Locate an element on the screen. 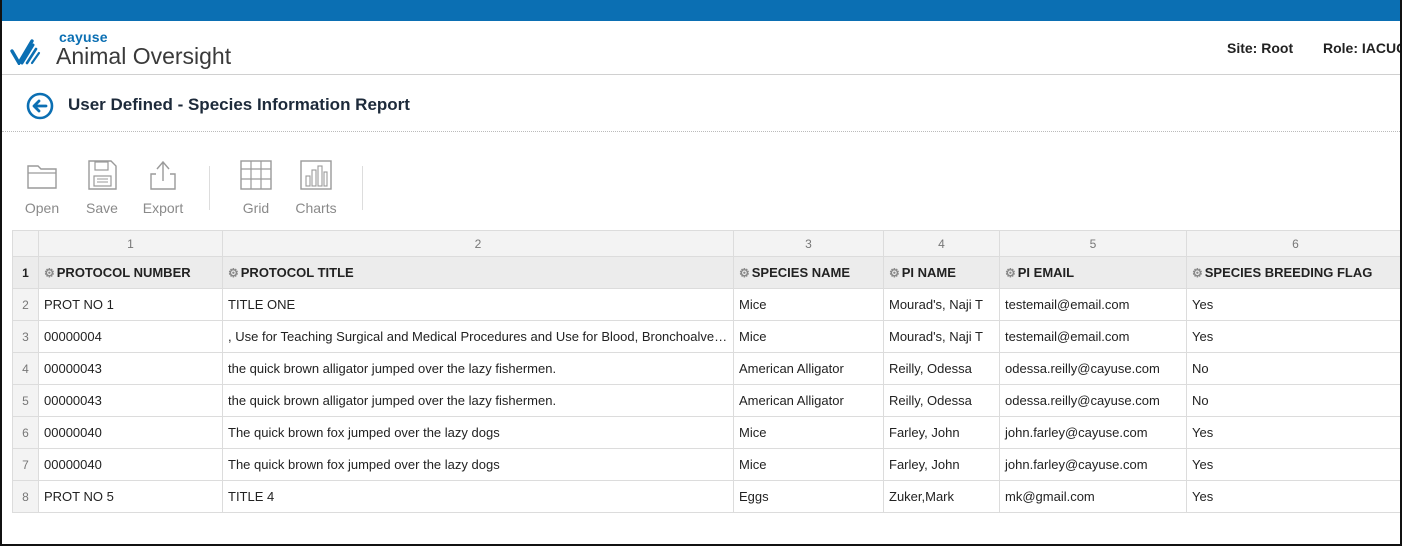  back-arrow-circle-icon is located at coordinates (40, 106).